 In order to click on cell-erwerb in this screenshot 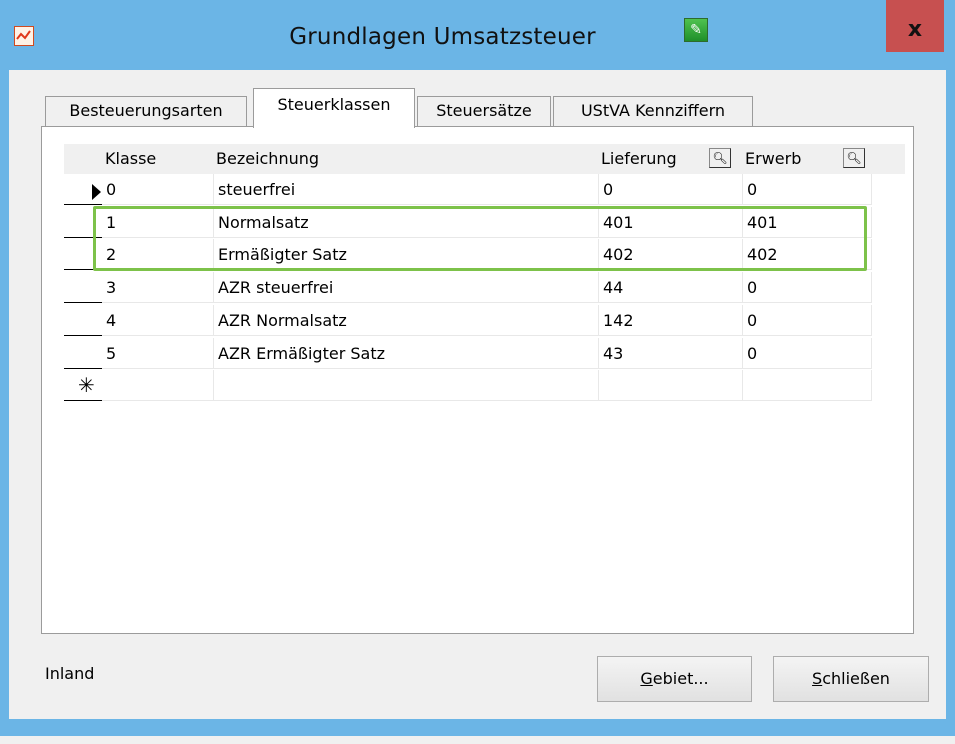, I will do `click(807, 385)`.